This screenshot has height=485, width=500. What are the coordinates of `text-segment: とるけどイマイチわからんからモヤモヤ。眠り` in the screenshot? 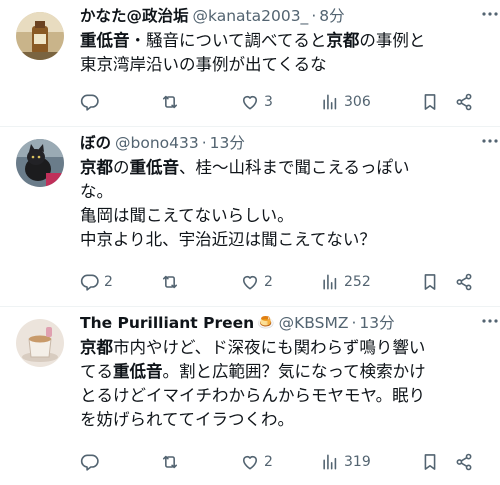 It's located at (253, 395).